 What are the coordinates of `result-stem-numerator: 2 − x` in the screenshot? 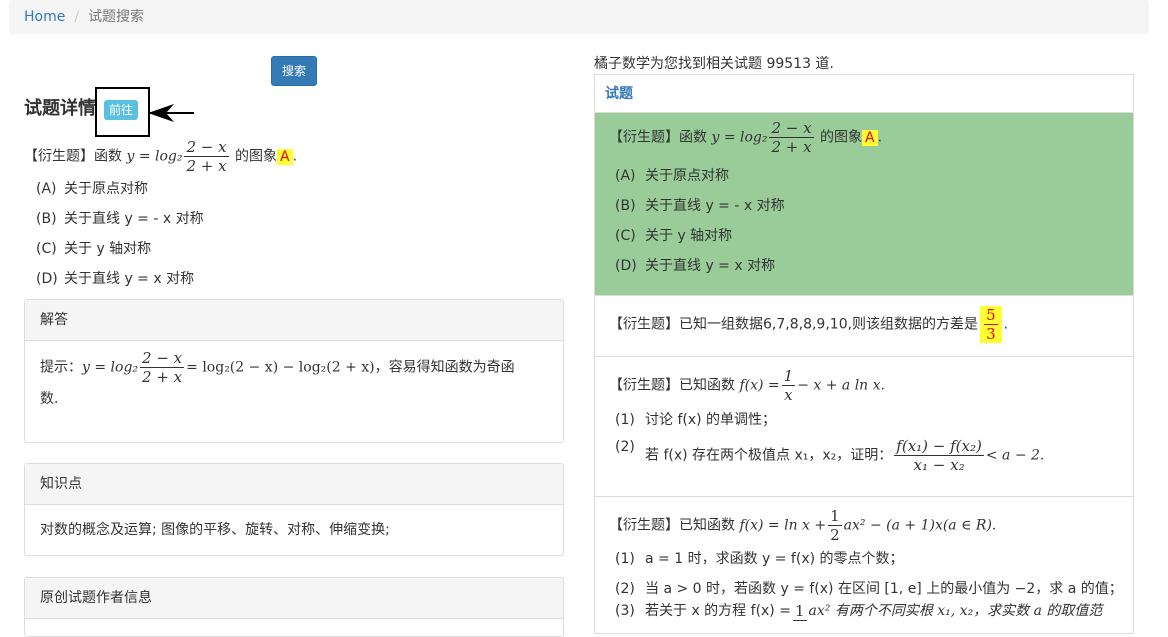 It's located at (791, 128).